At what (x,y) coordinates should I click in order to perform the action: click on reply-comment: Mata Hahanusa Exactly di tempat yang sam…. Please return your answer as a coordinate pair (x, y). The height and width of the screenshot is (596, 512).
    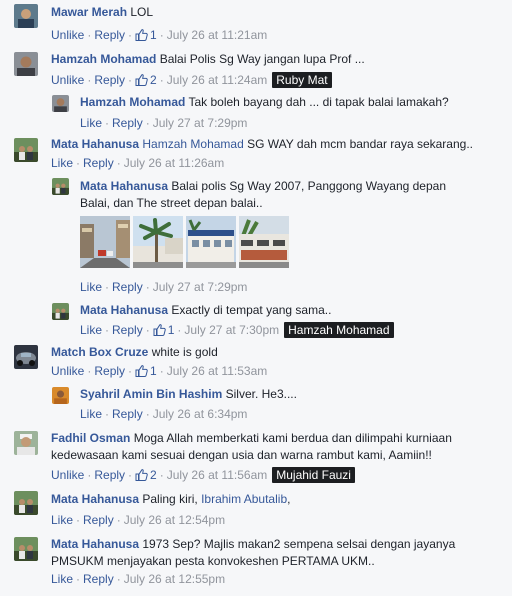
    Looking at the image, I should click on (256, 319).